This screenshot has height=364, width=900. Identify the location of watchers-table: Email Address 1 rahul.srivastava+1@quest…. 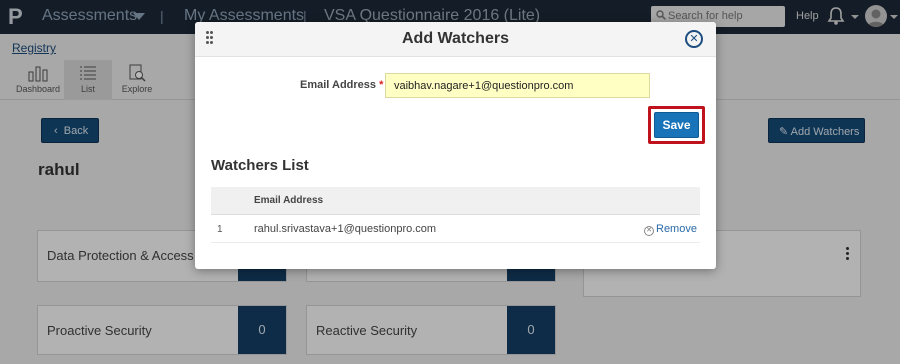
(455, 215).